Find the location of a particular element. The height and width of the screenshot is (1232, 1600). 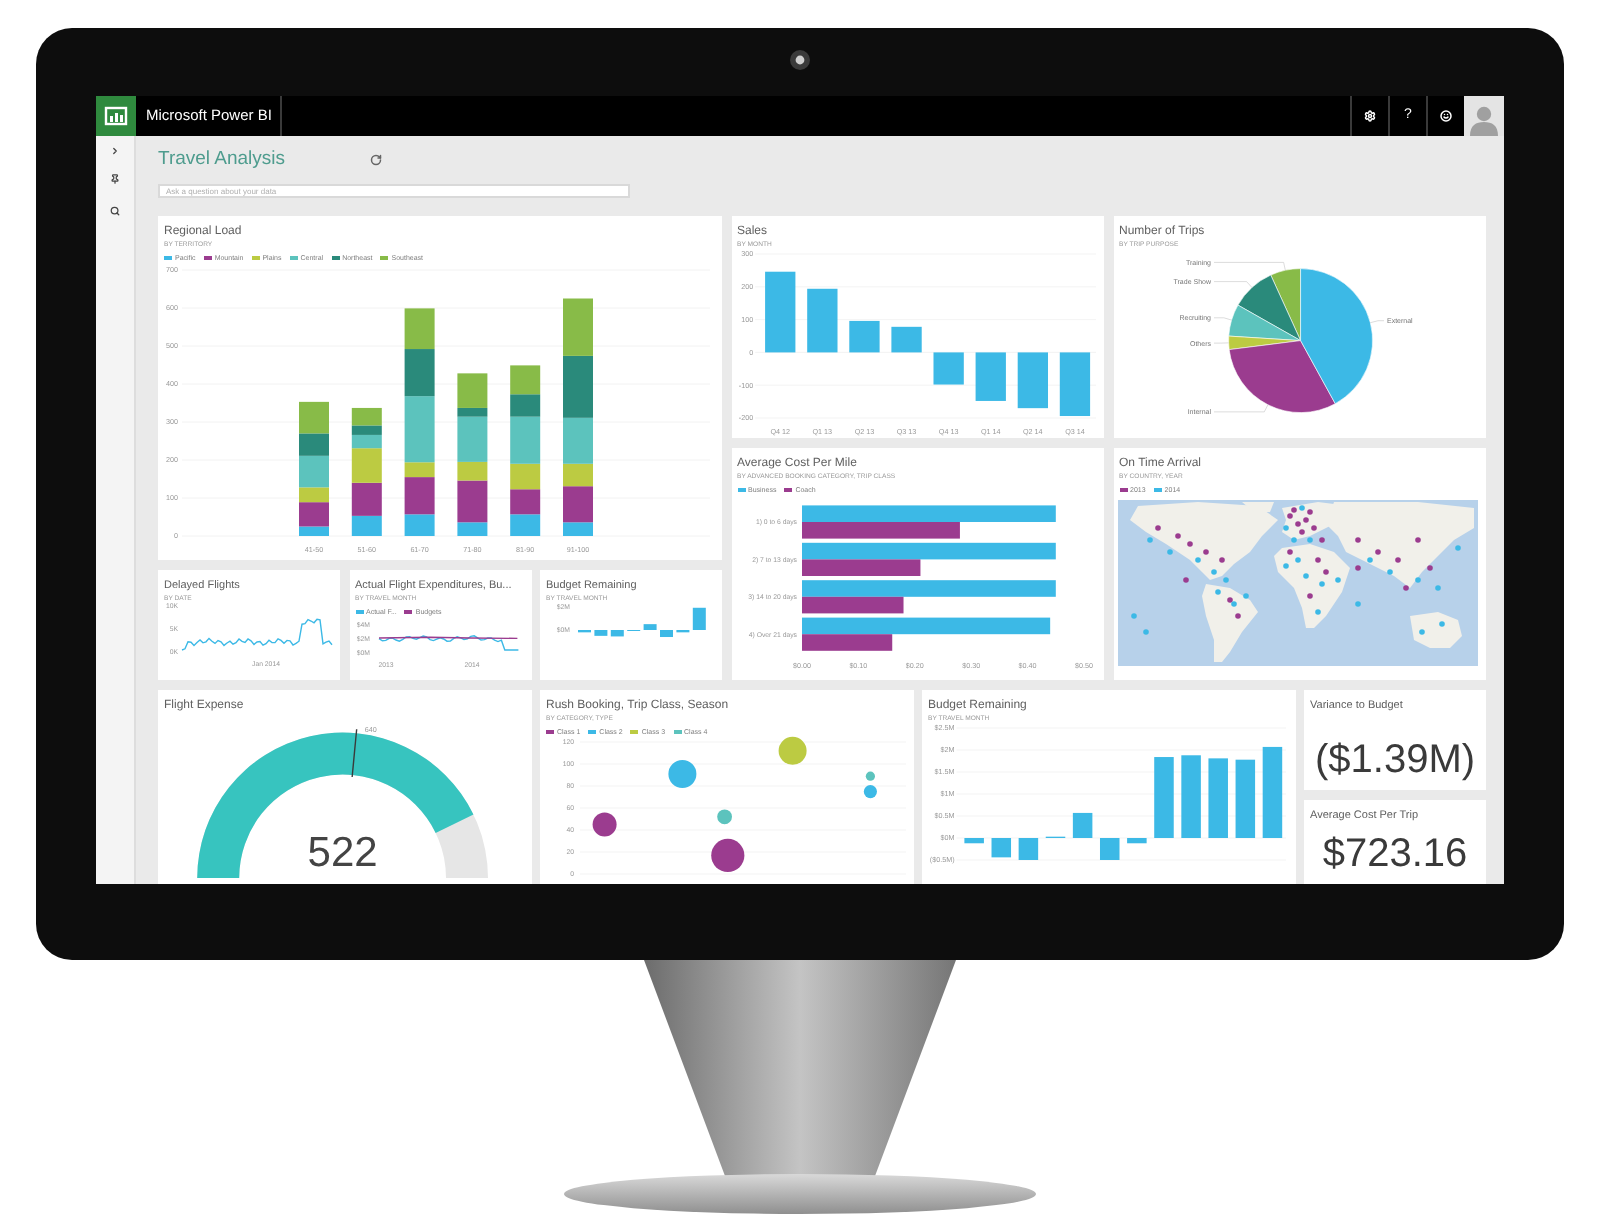

smiley-icon is located at coordinates (1446, 116).